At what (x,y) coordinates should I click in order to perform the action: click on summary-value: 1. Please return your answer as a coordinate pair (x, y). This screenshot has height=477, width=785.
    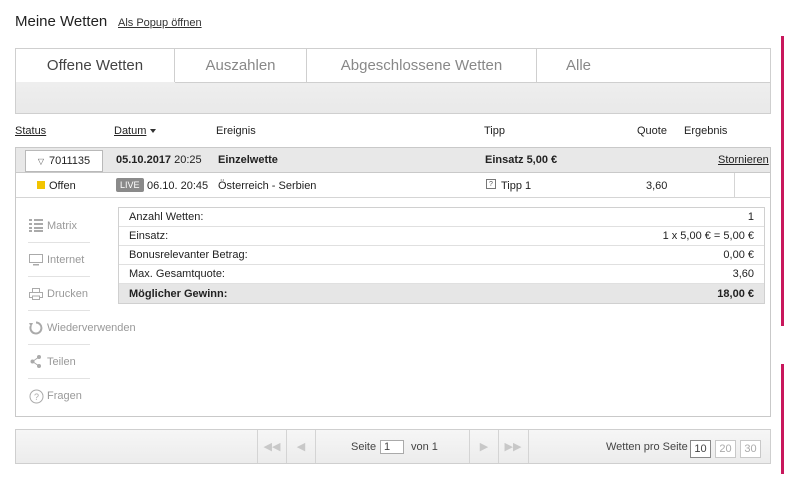
    Looking at the image, I should click on (750, 217).